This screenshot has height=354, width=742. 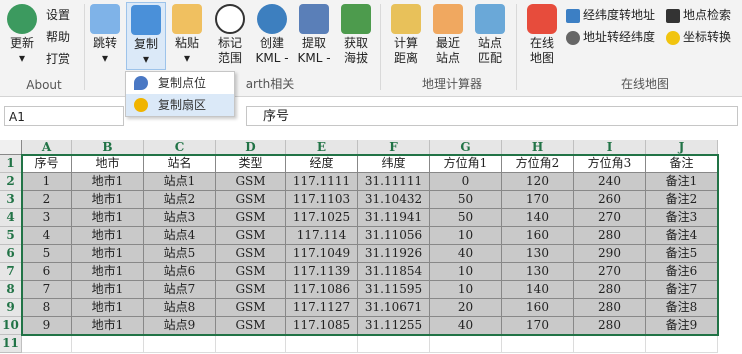 I want to click on online-map-button: 在线 地图, so click(x=542, y=35).